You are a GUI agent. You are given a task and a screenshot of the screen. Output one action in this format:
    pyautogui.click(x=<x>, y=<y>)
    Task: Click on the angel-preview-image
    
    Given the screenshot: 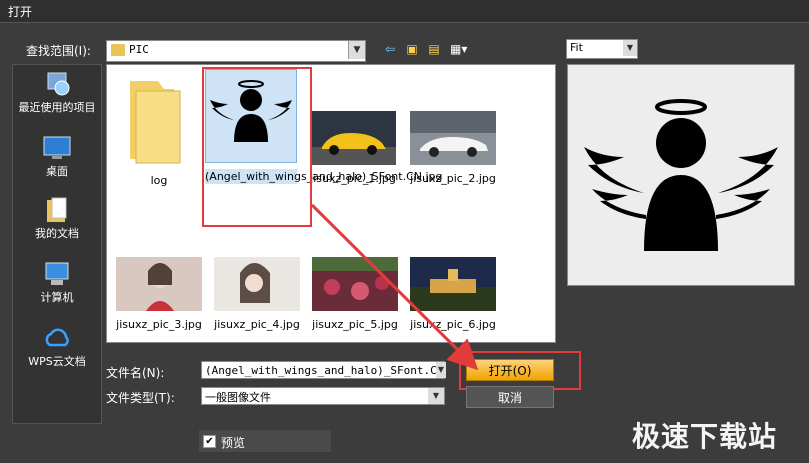 What is the action you would take?
    pyautogui.click(x=681, y=175)
    